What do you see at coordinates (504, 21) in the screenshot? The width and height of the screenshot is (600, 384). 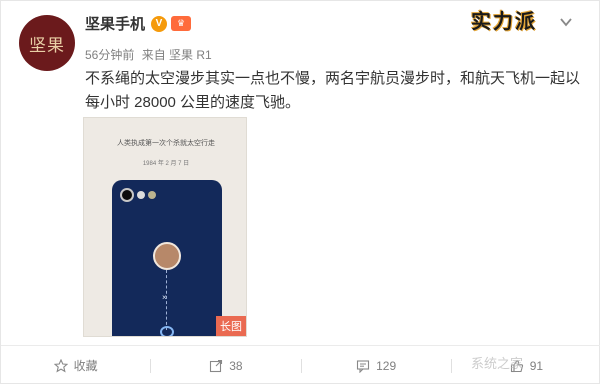 I see `brand-logo: 实力派` at bounding box center [504, 21].